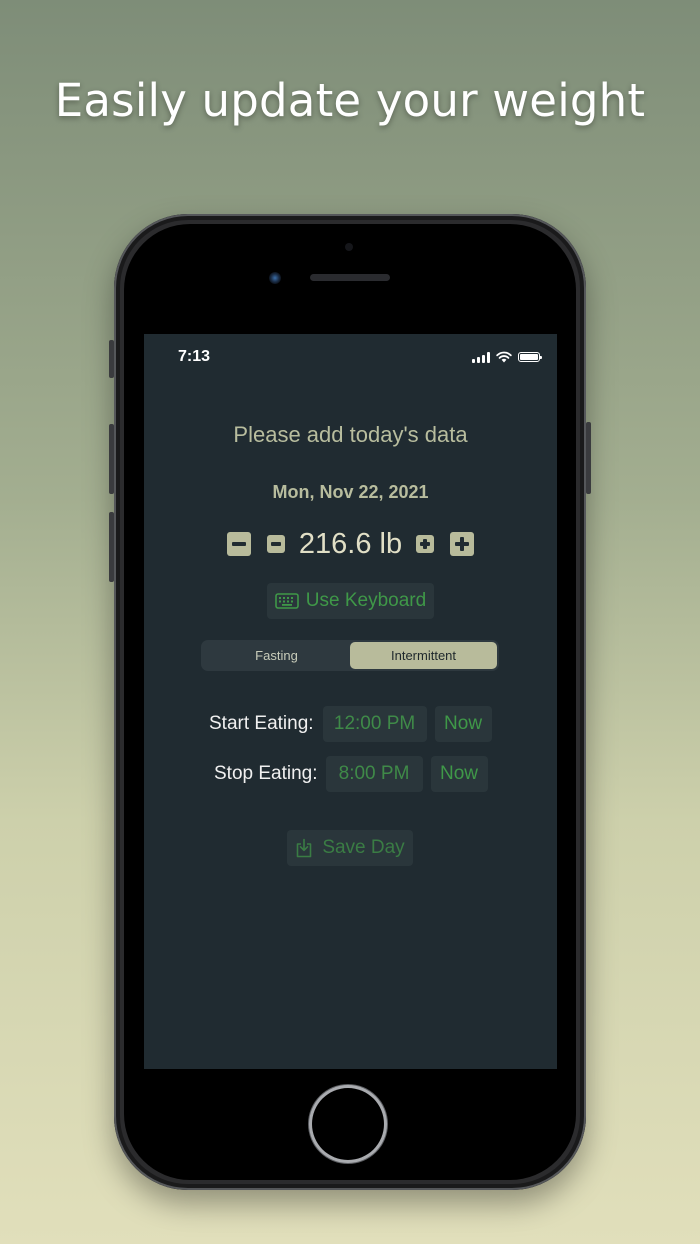 The height and width of the screenshot is (1244, 700). What do you see at coordinates (286, 601) in the screenshot?
I see `keyboard-icon` at bounding box center [286, 601].